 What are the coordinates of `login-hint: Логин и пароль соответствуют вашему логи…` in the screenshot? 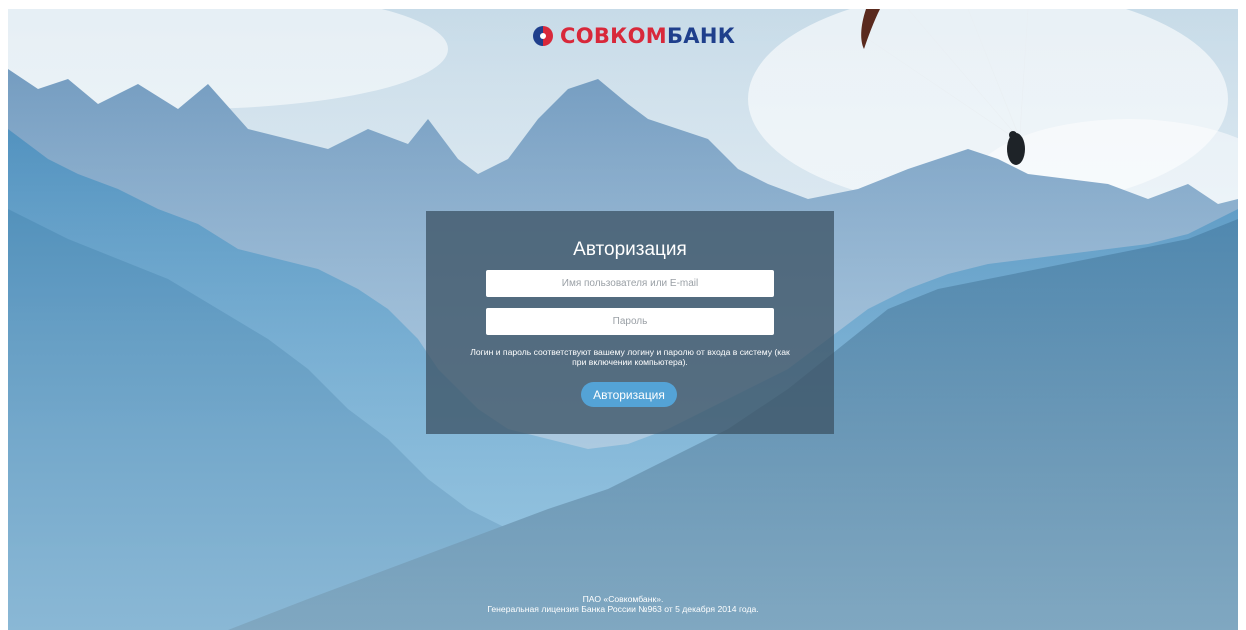 It's located at (630, 357).